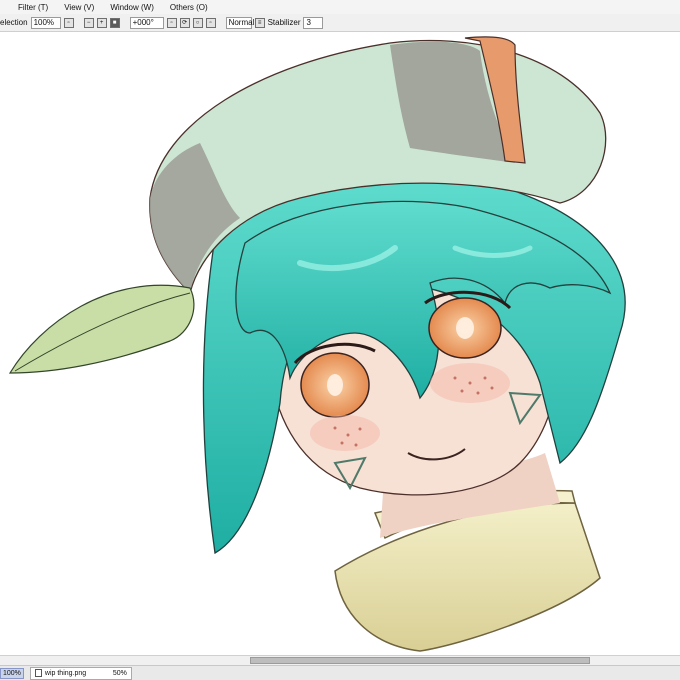  I want to click on file-icon, so click(38, 673).